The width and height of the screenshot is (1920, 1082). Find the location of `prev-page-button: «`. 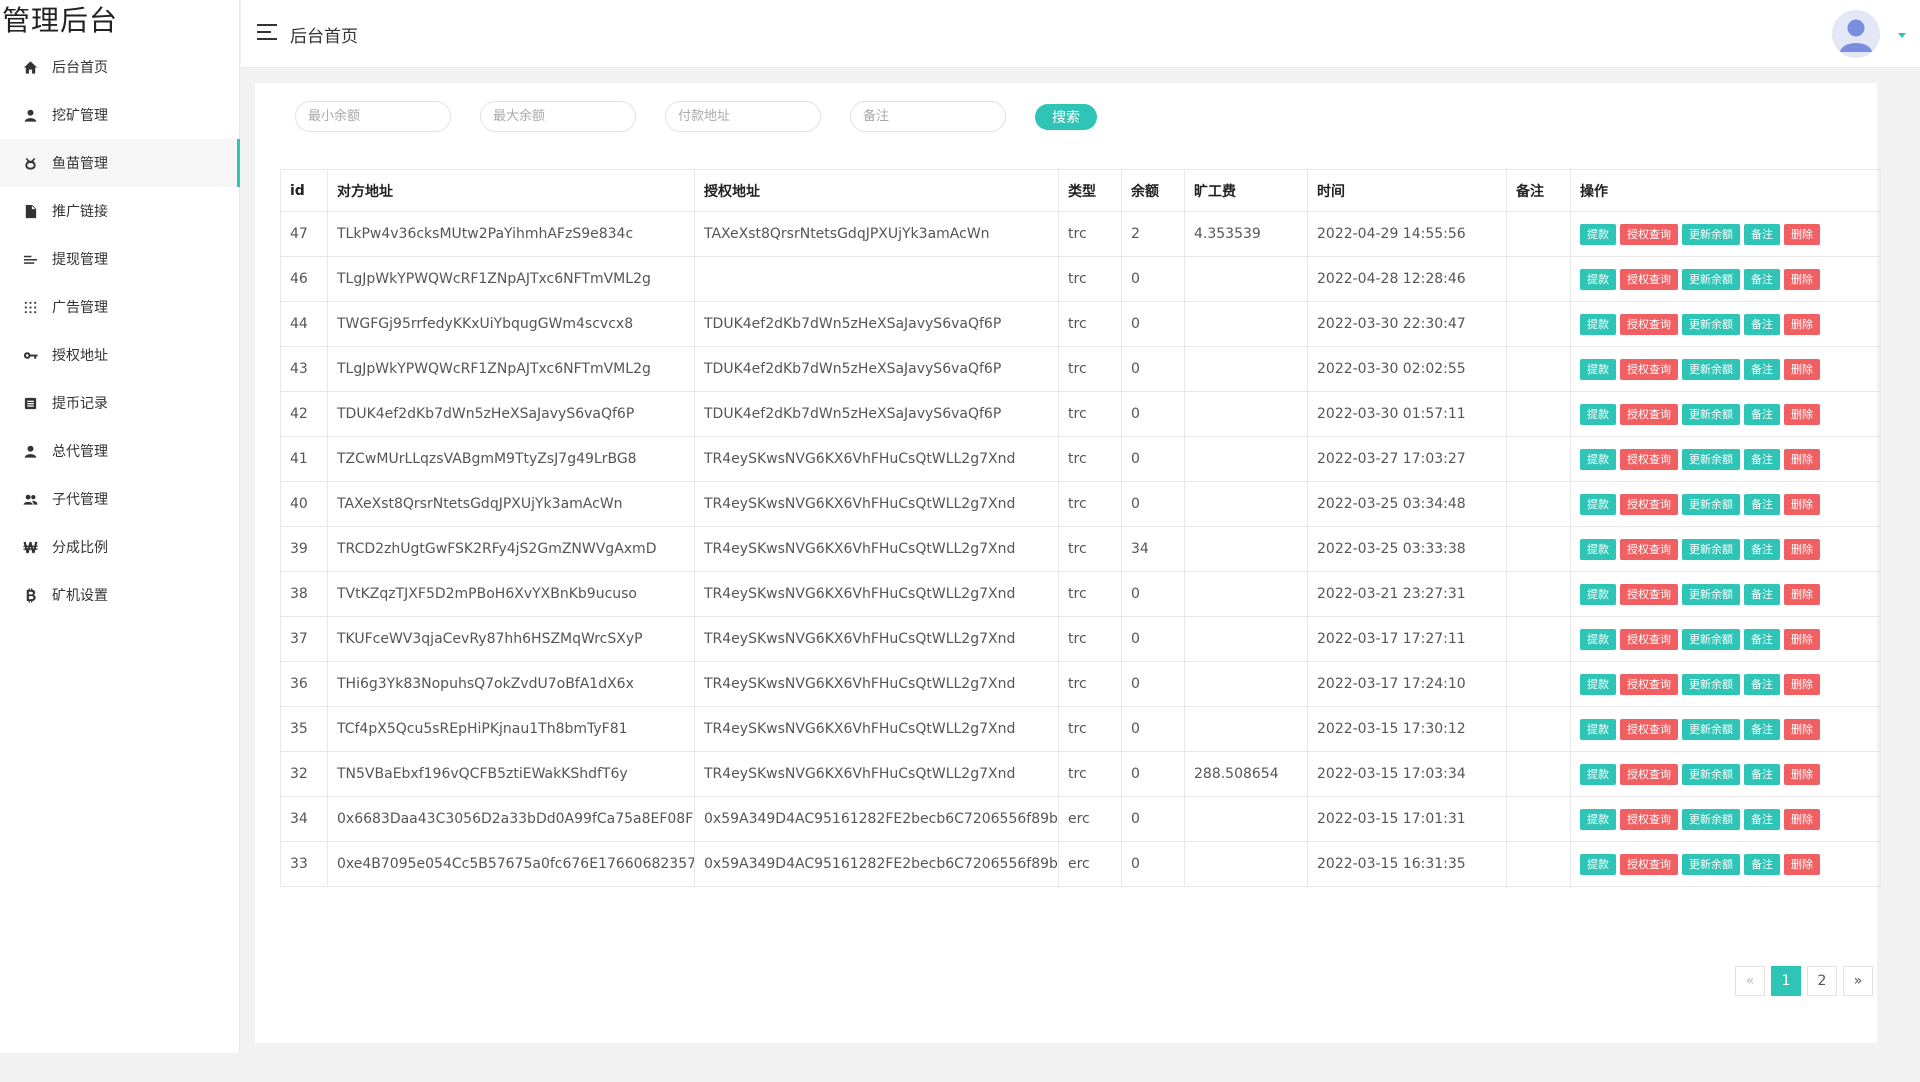

prev-page-button: « is located at coordinates (1750, 981).